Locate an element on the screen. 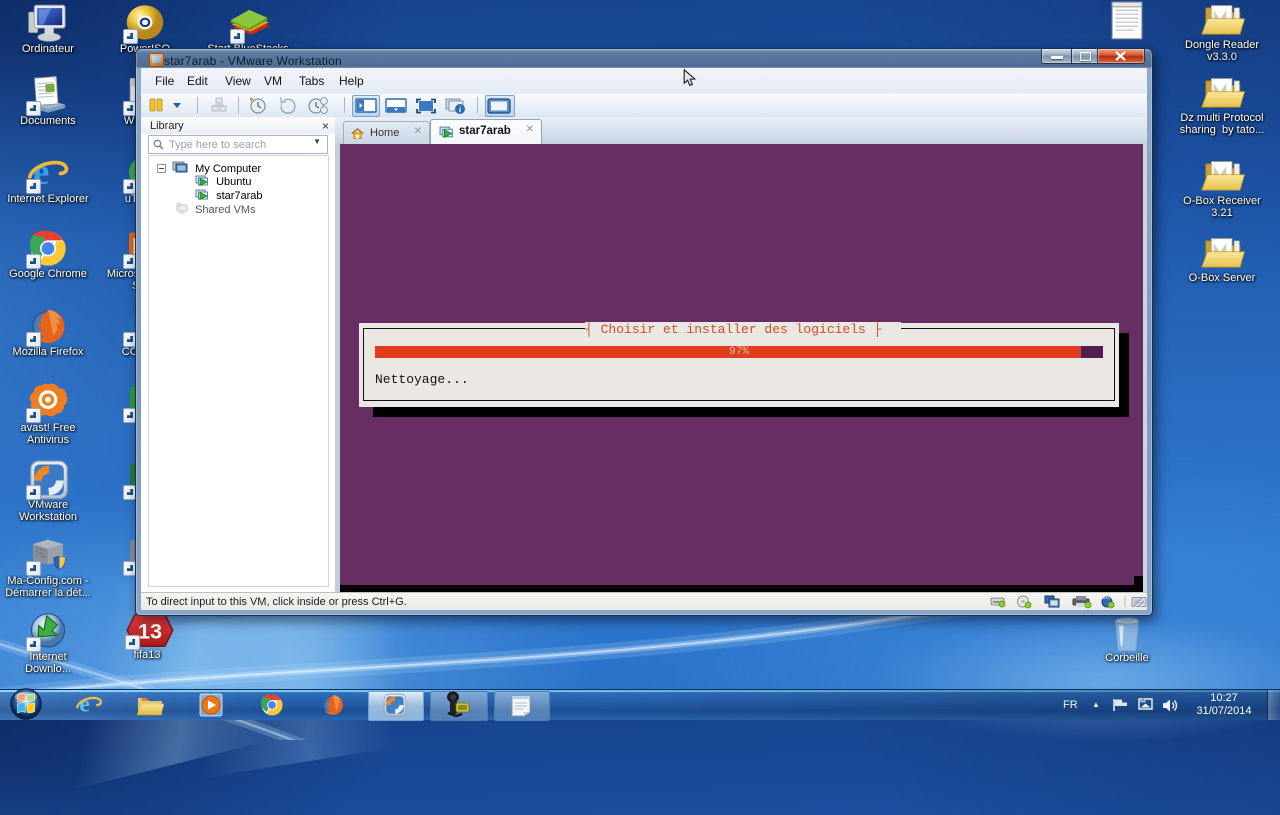 The image size is (1280, 815). svg-text: 13 is located at coordinates (150, 630).